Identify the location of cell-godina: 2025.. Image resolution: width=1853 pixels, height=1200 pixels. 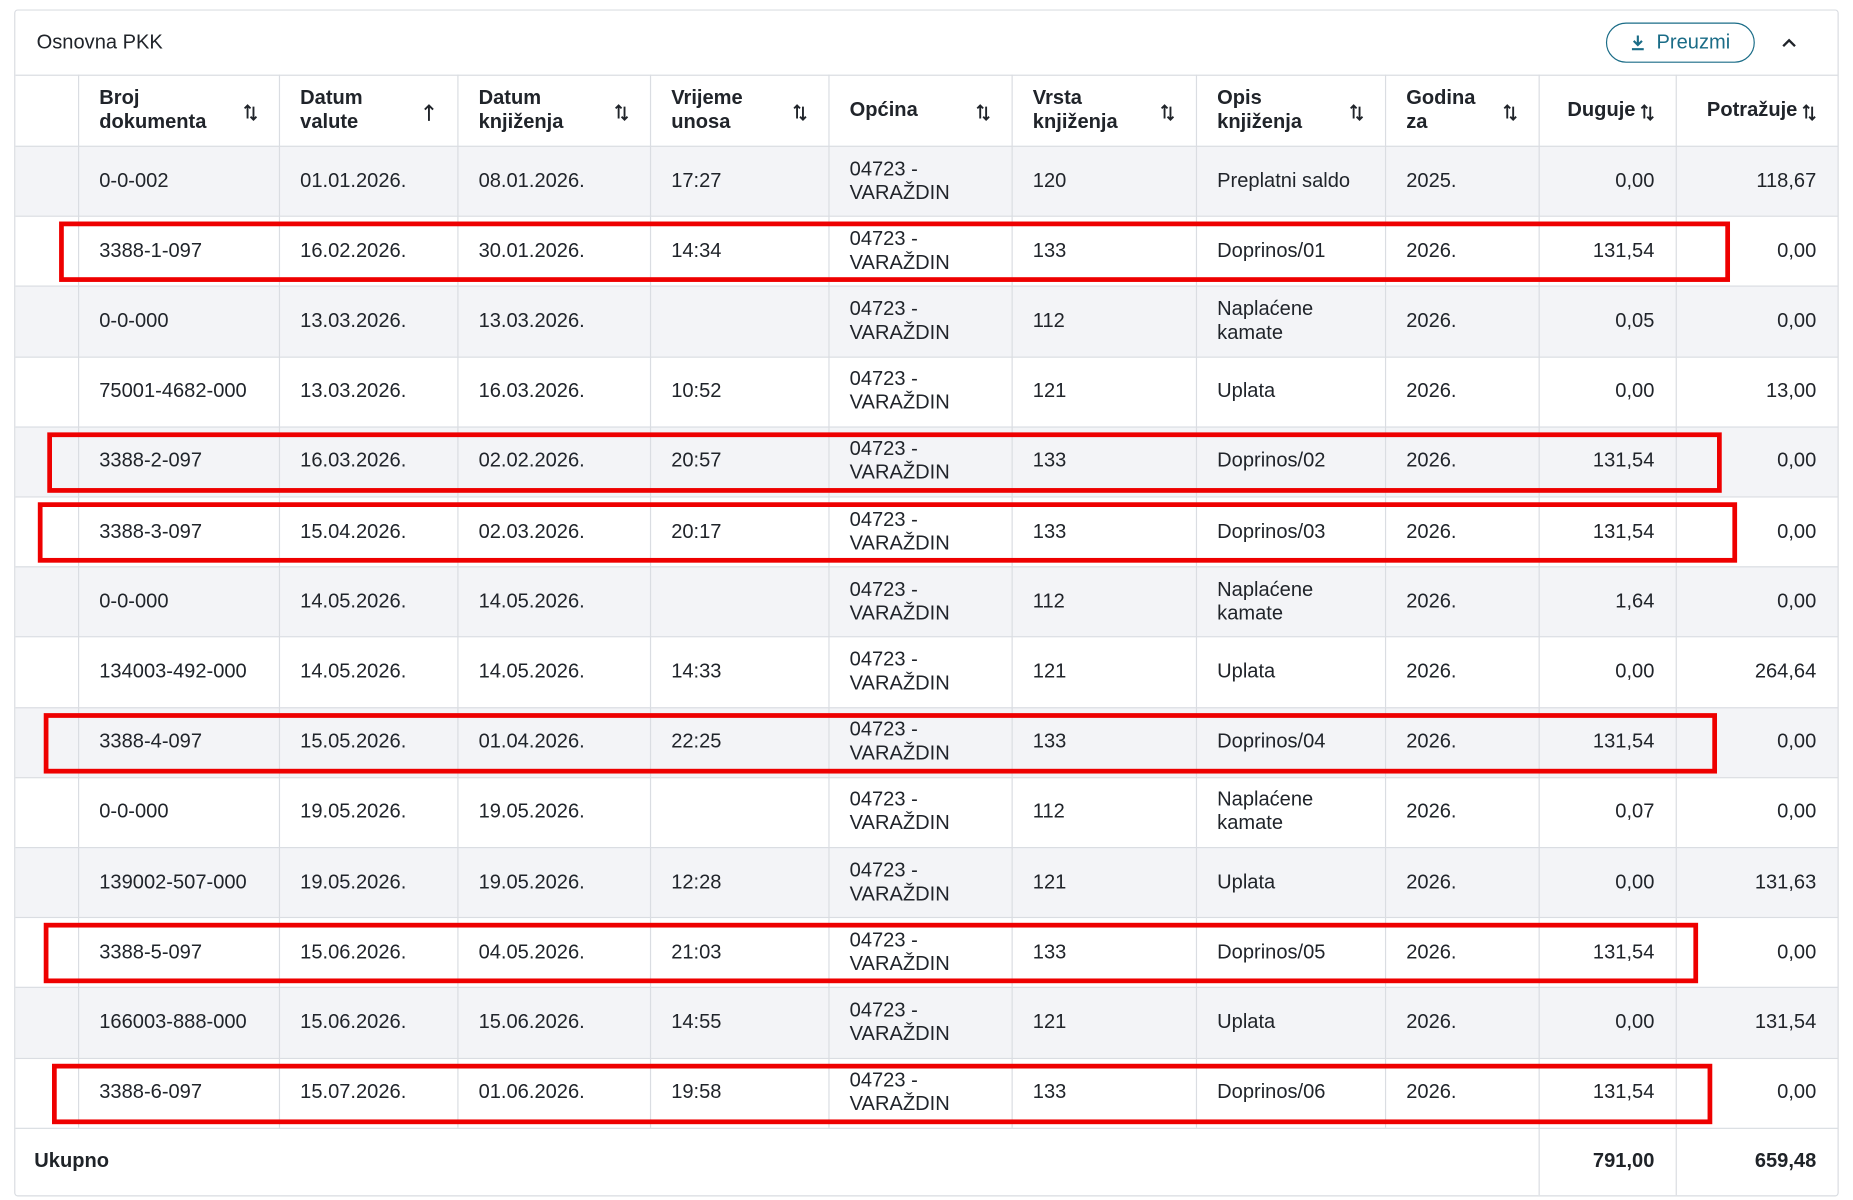
(1462, 181).